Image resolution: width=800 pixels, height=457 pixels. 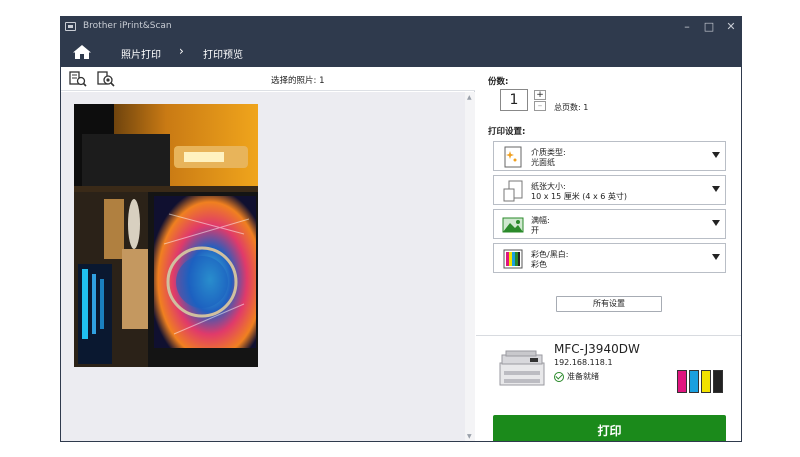 I want to click on ink-magenta, so click(x=682, y=381).